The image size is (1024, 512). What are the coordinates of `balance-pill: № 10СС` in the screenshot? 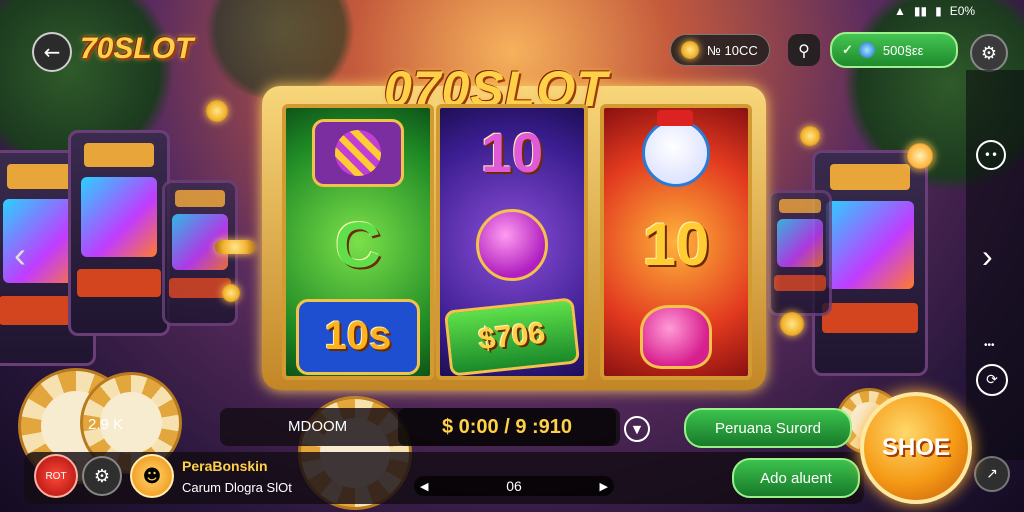 It's located at (720, 50).